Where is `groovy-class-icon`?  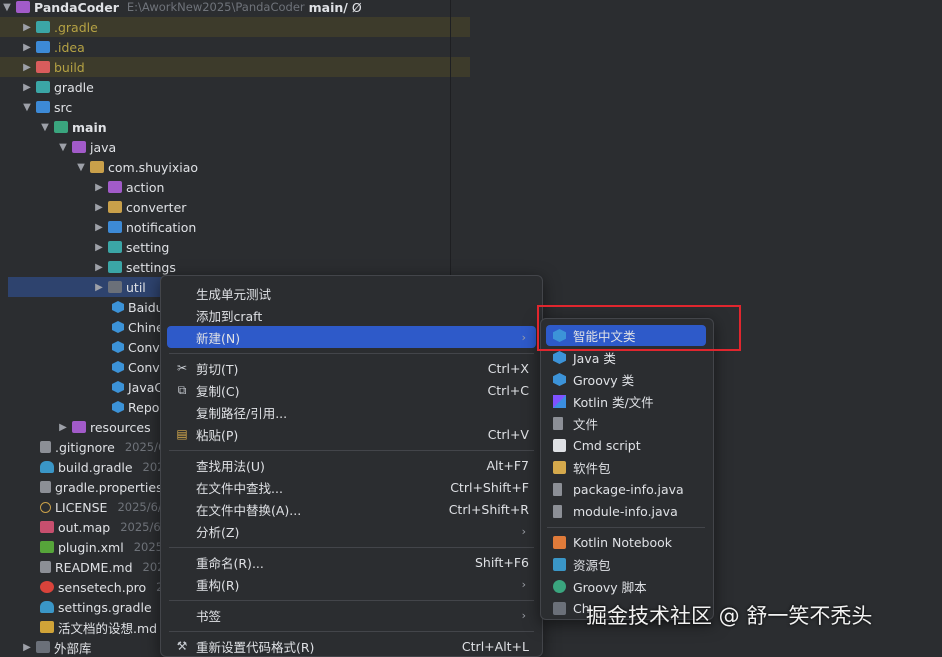 groovy-class-icon is located at coordinates (559, 379).